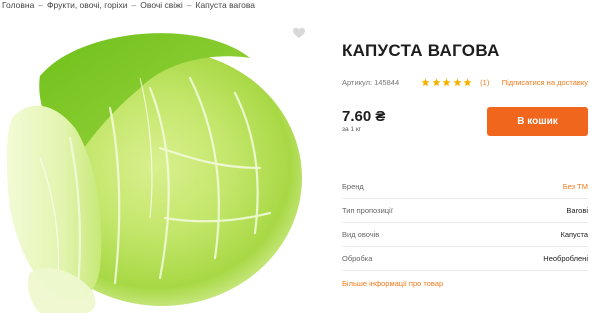 Image resolution: width=600 pixels, height=313 pixels. What do you see at coordinates (18, 5) in the screenshot?
I see `breadcrumb-home: Головна` at bounding box center [18, 5].